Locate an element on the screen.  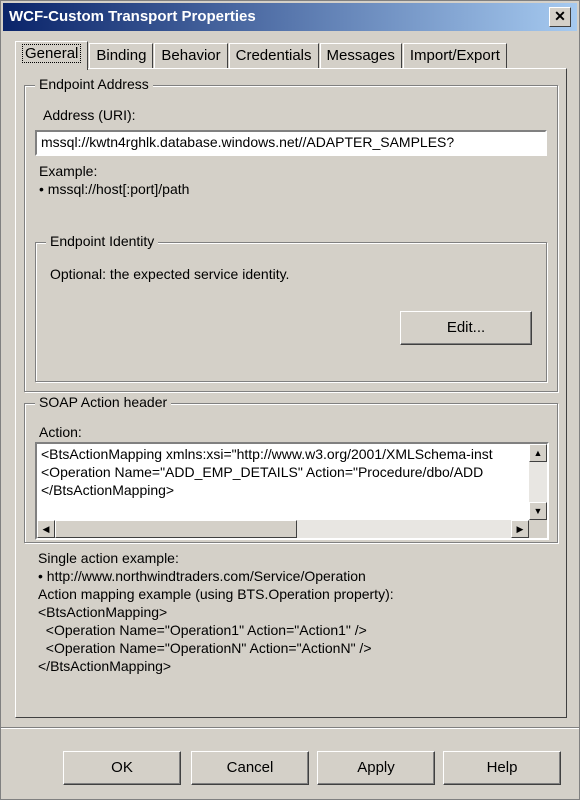
close-button: ✕ is located at coordinates (560, 17).